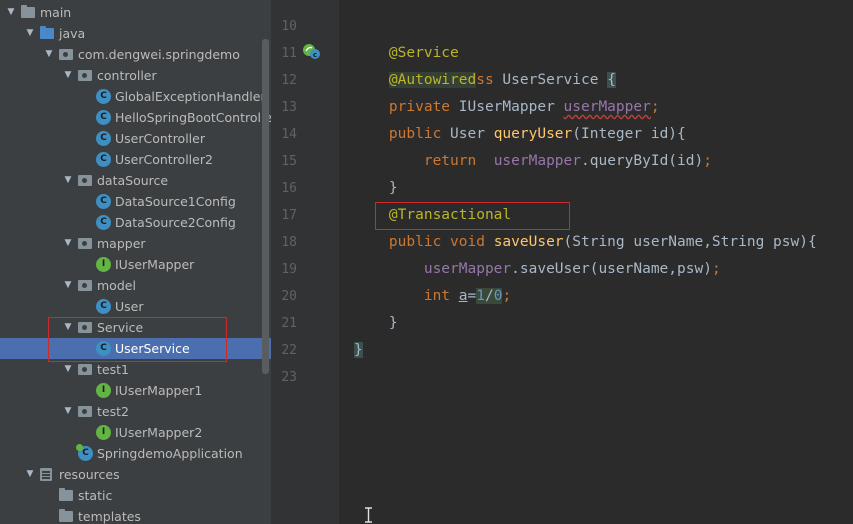 The height and width of the screenshot is (524, 853). Describe the element at coordinates (135, 474) in the screenshot. I see `tree-item-resources: ▼ resources` at that location.